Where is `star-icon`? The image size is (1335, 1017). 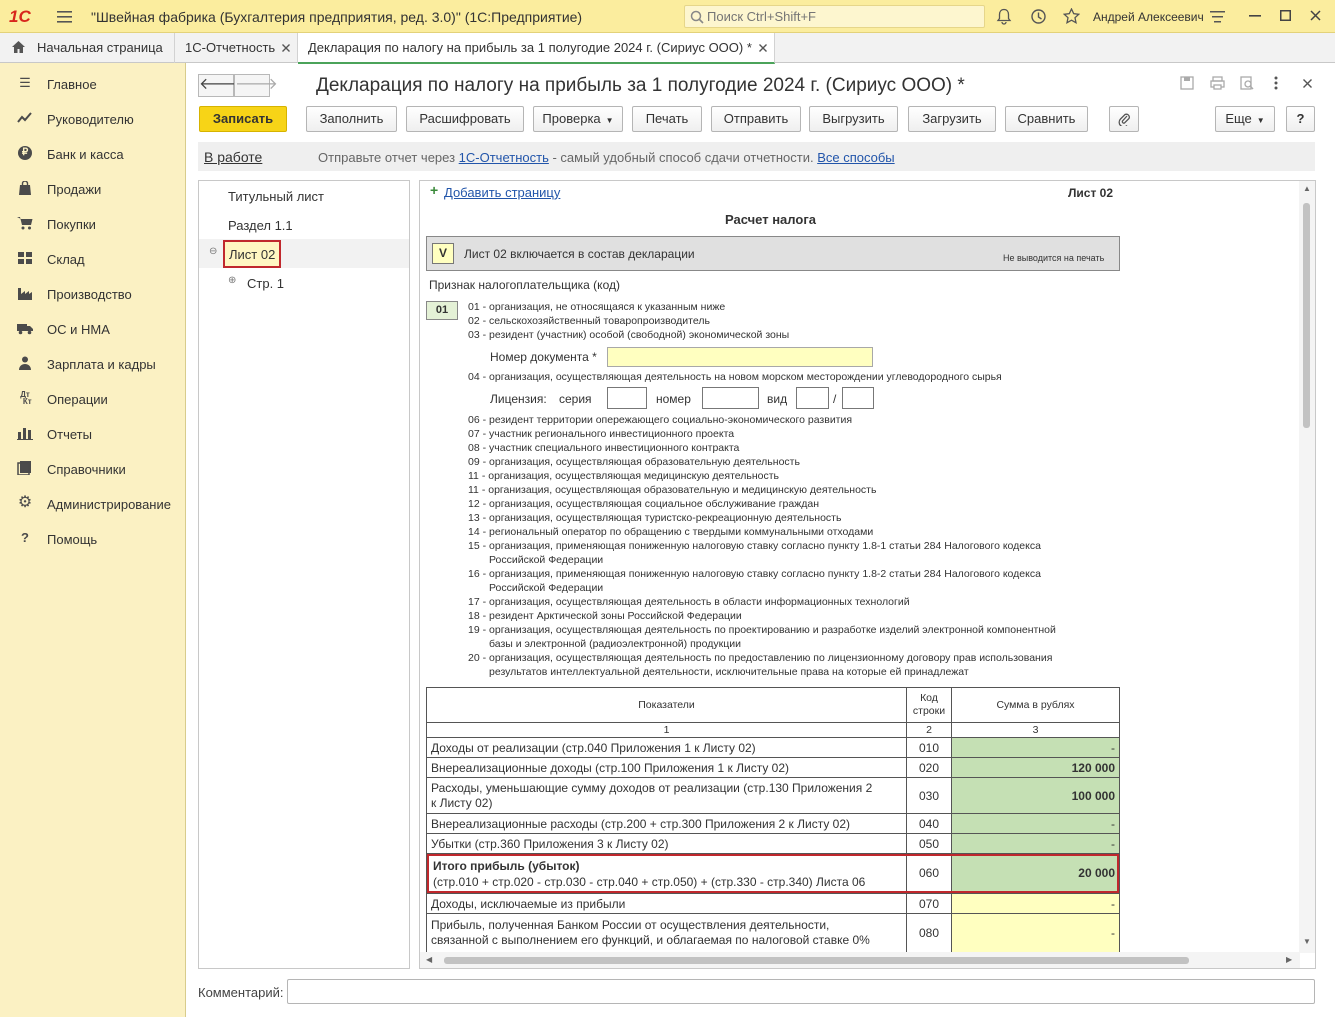
star-icon is located at coordinates (1071, 16).